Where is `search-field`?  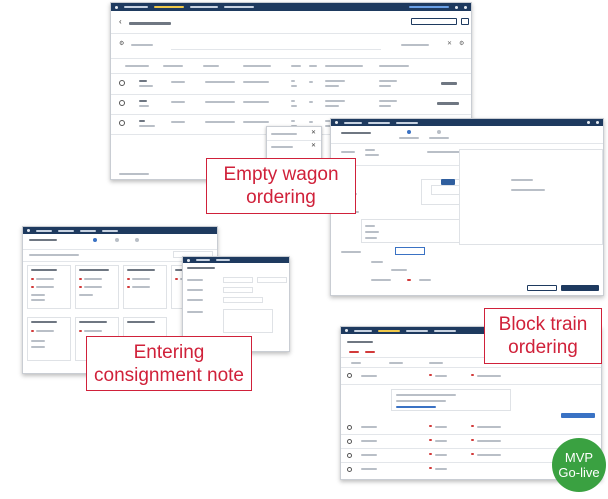
search-field is located at coordinates (142, 45).